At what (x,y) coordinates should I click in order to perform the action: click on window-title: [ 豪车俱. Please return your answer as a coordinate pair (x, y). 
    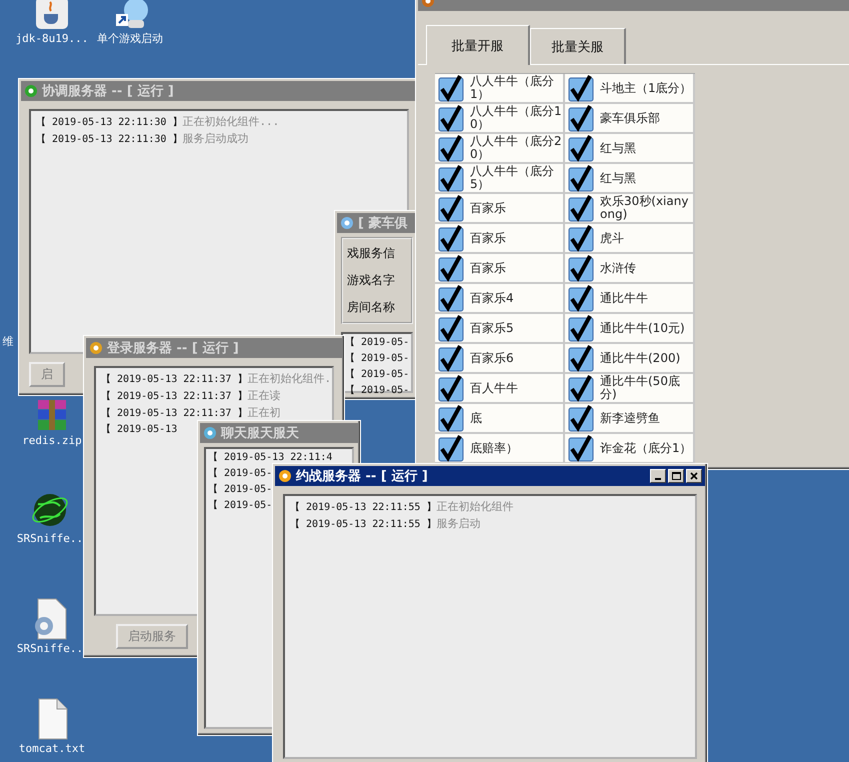
    Looking at the image, I should click on (383, 223).